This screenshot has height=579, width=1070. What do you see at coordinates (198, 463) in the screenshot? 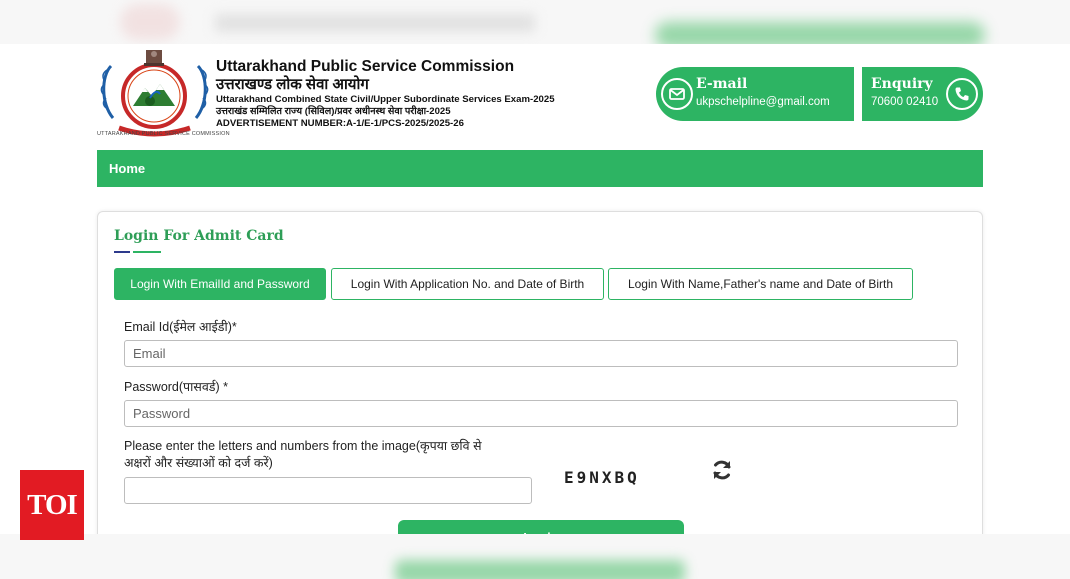
I see `captcha-label-line2: अक्षरों और संख्याओं को दर्ज करें)` at bounding box center [198, 463].